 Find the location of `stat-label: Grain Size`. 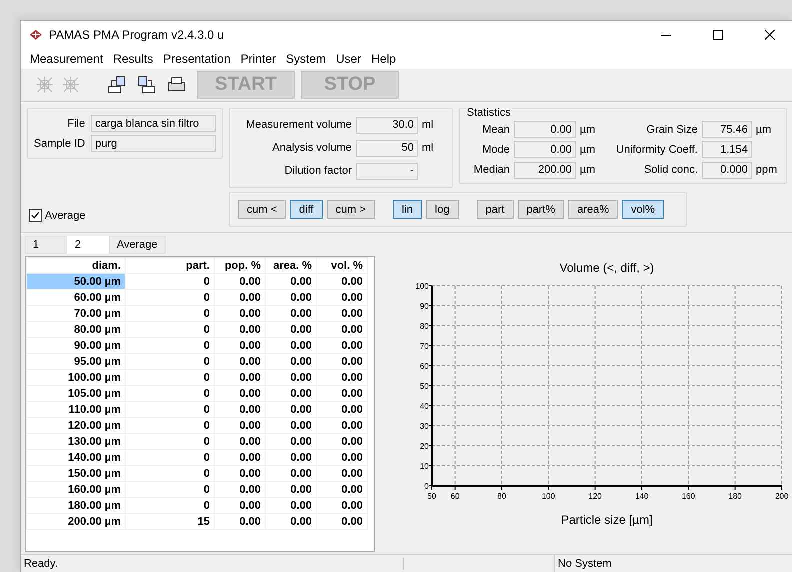

stat-label: Grain Size is located at coordinates (672, 130).